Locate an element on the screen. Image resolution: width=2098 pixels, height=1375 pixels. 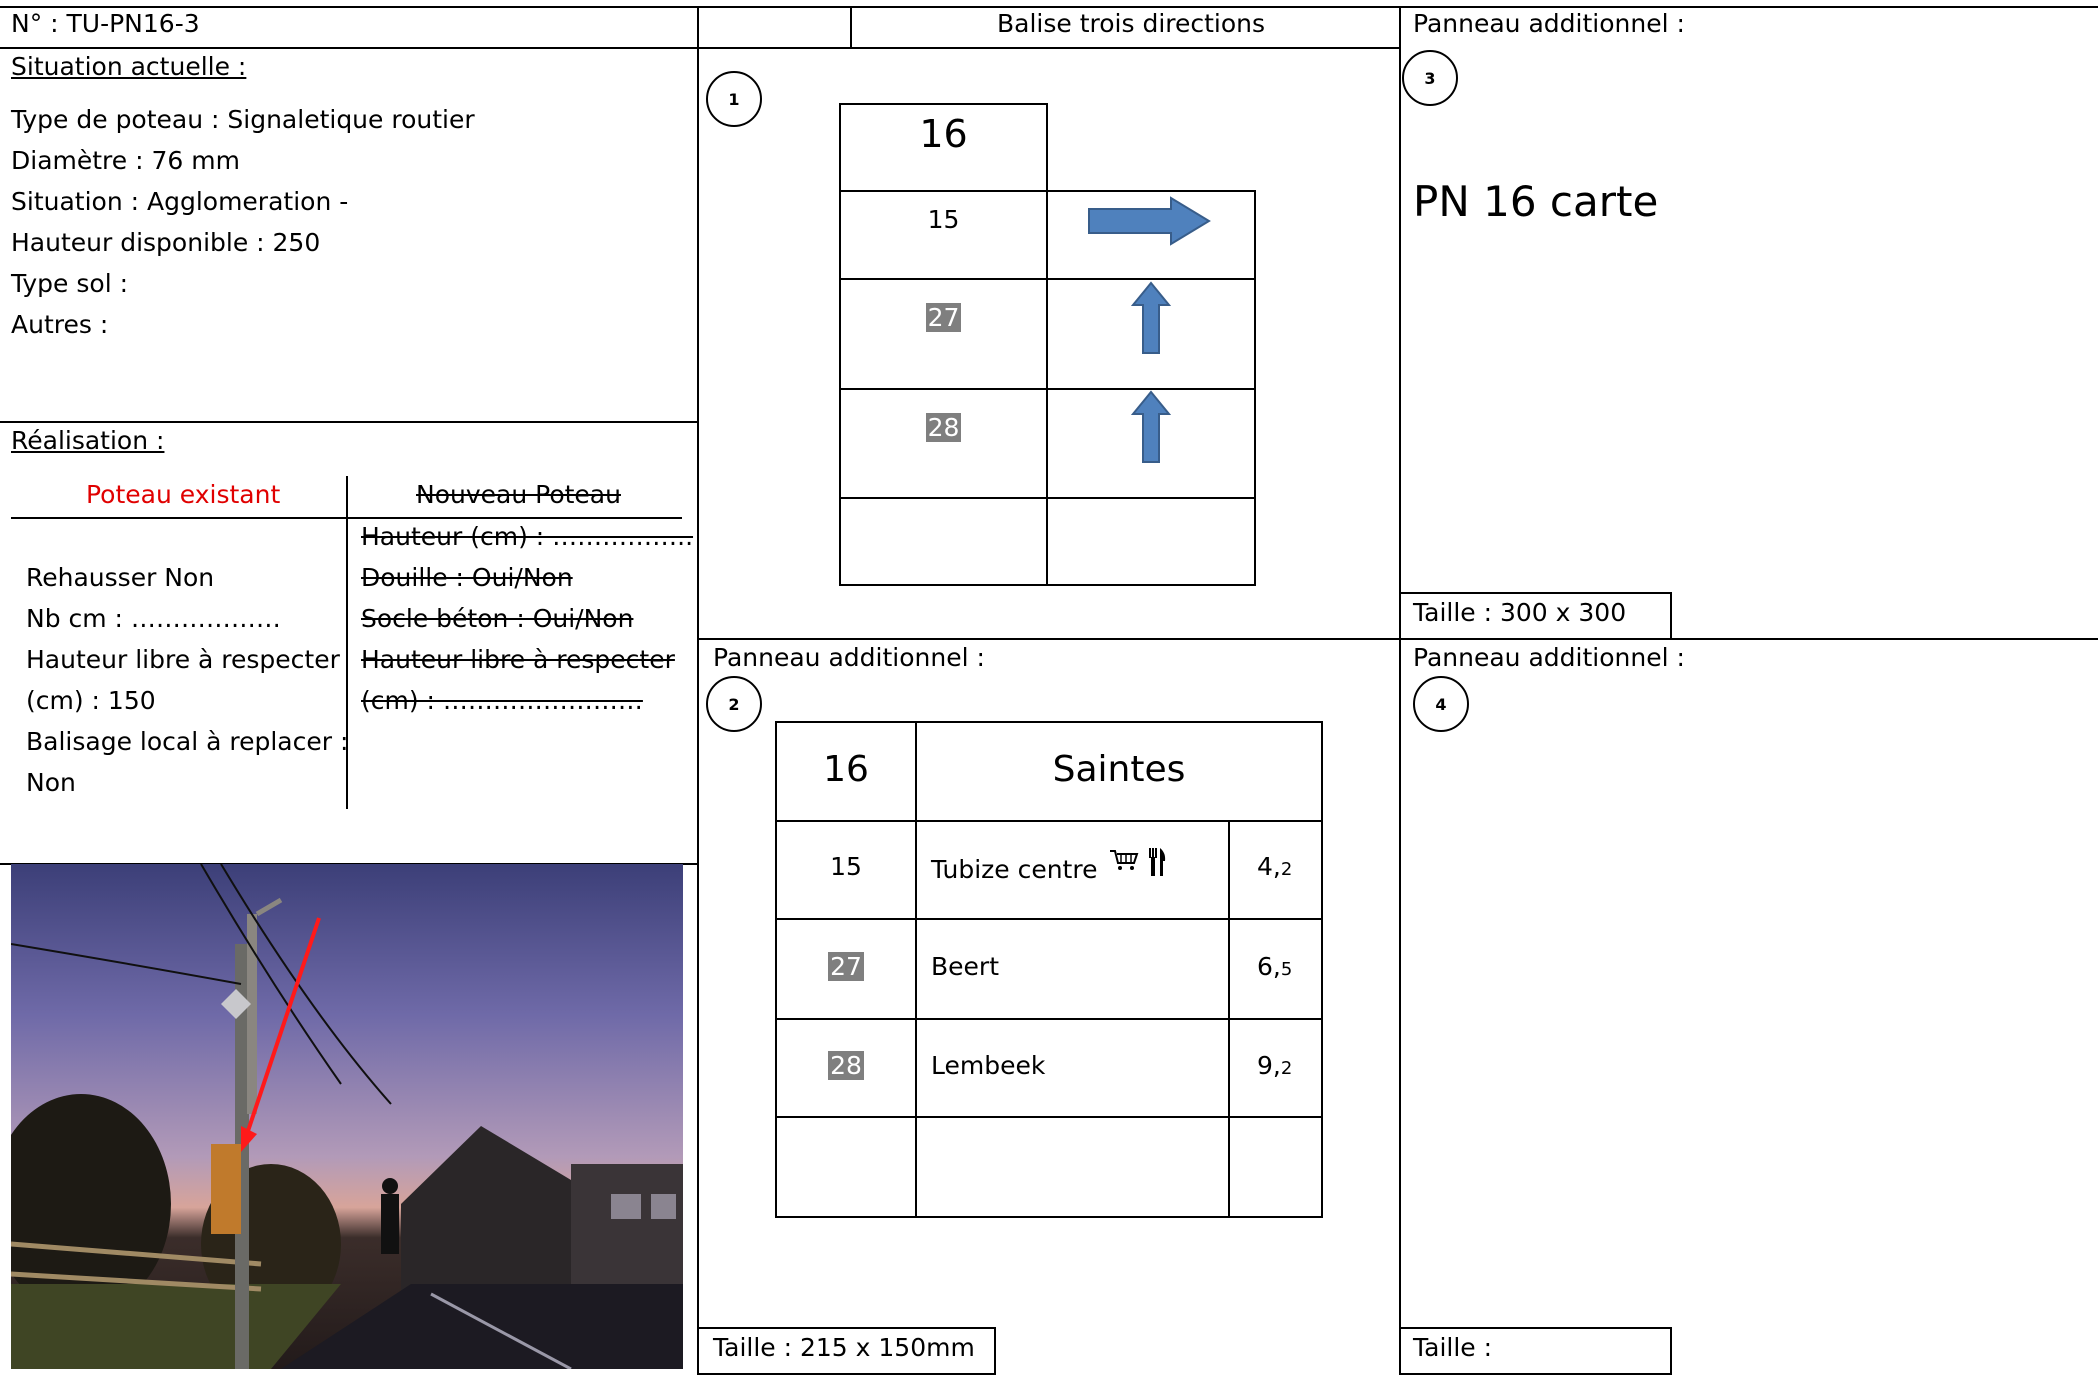
sheet-number: N° : TU-PN16-3 is located at coordinates (105, 23).